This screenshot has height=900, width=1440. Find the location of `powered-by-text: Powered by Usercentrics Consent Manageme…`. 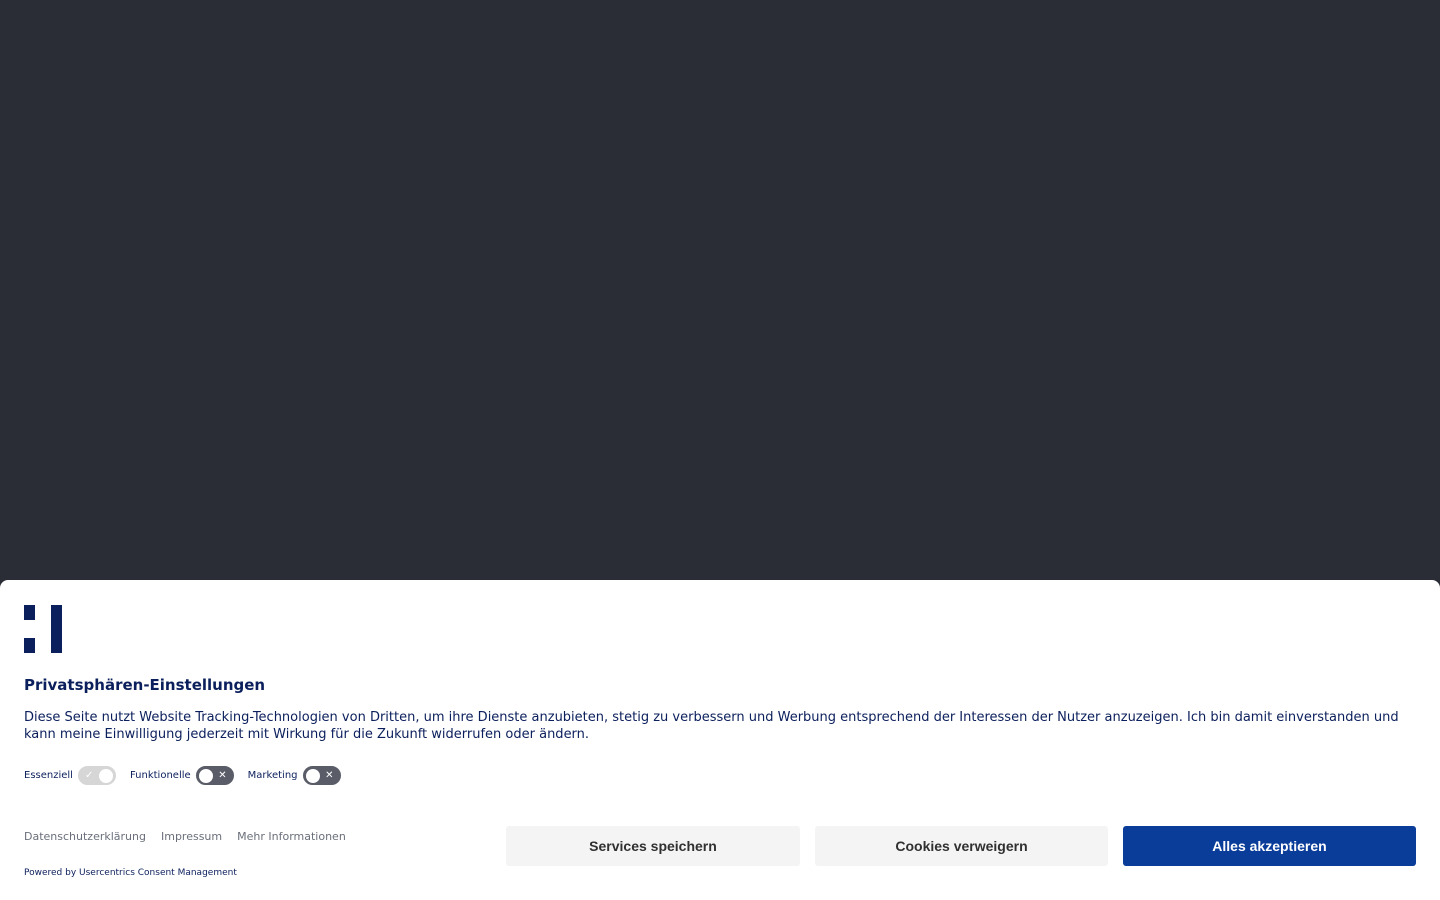

powered-by-text: Powered by Usercentrics Consent Manageme… is located at coordinates (130, 873).